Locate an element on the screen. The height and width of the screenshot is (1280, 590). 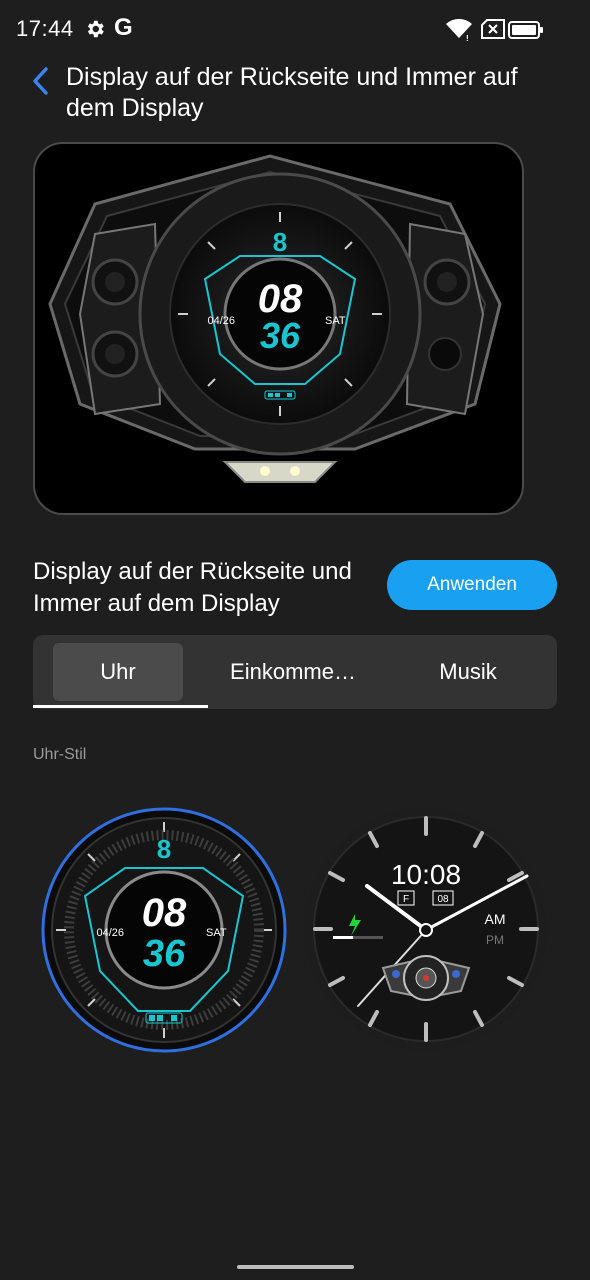
home-indicator is located at coordinates (295, 1267).